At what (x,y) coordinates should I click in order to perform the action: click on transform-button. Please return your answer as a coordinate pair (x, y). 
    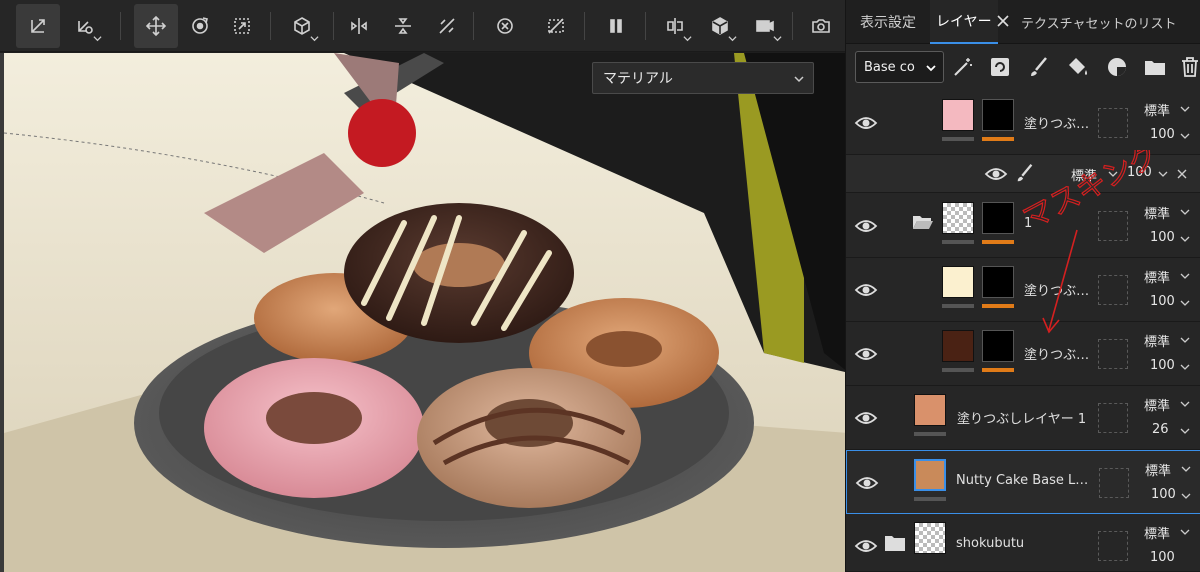
    Looking at the image, I should click on (38, 26).